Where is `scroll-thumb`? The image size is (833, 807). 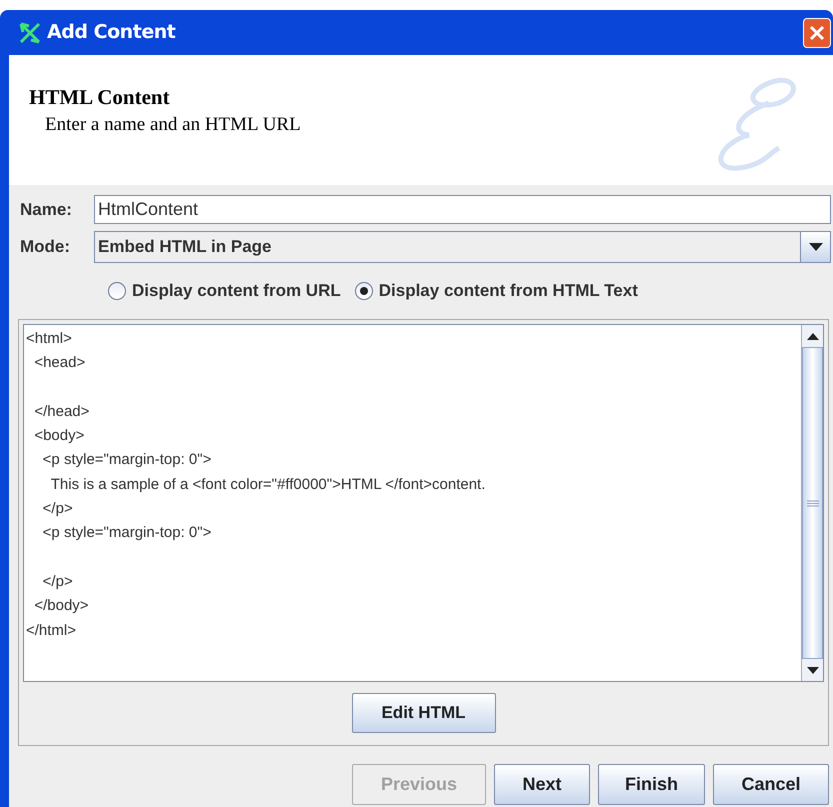 scroll-thumb is located at coordinates (812, 503).